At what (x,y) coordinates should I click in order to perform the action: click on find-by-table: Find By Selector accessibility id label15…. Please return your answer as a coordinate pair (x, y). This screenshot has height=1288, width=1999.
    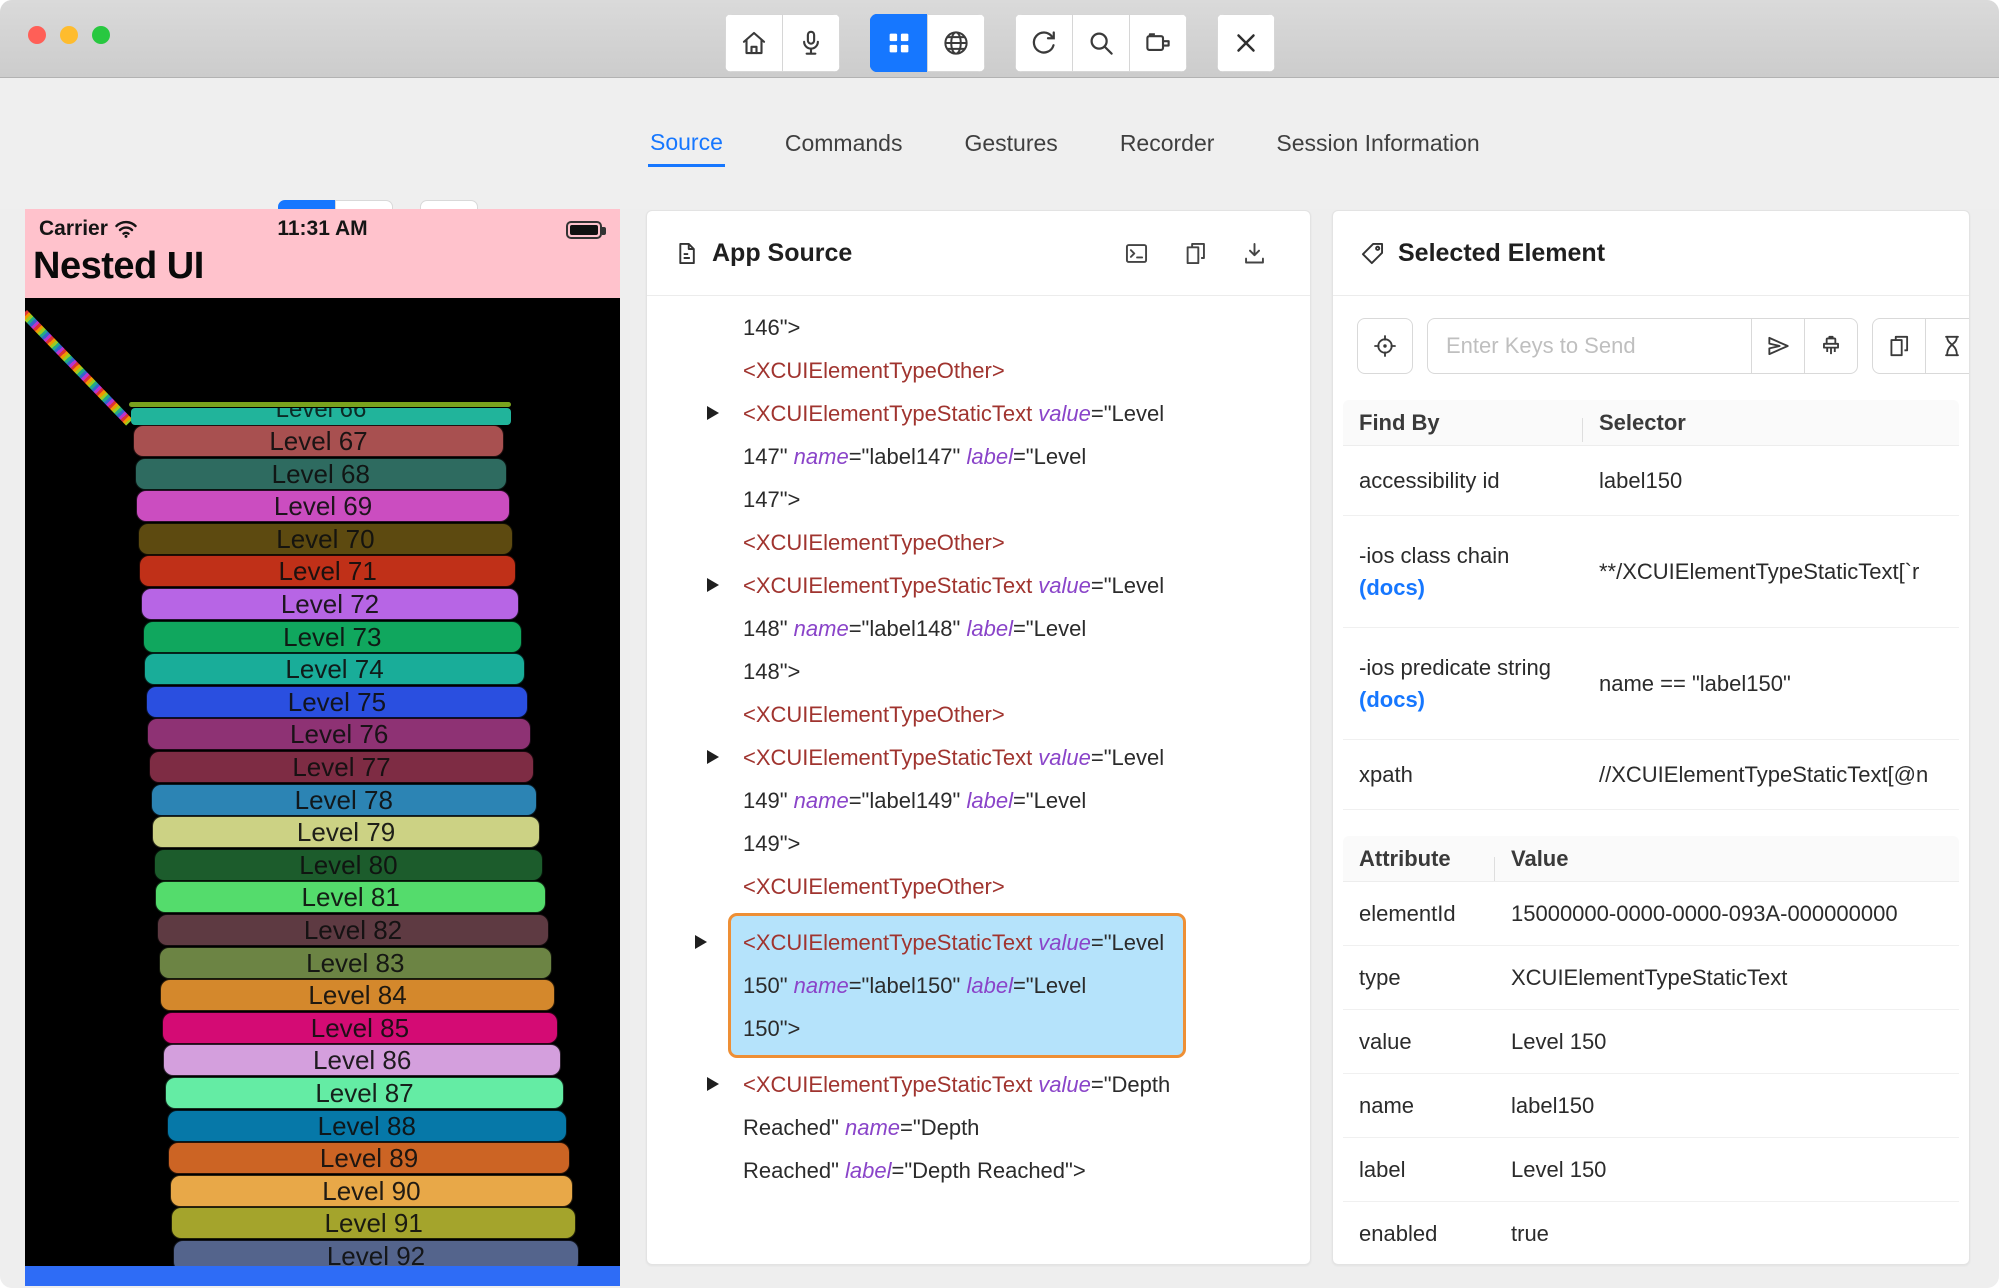
    Looking at the image, I should click on (1651, 605).